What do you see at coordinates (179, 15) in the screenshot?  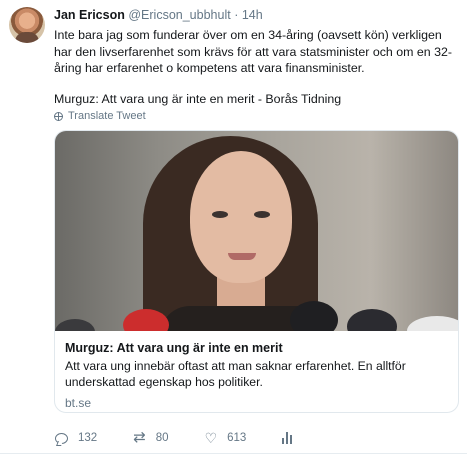 I see `author-handle: @Ericson_ubbhult` at bounding box center [179, 15].